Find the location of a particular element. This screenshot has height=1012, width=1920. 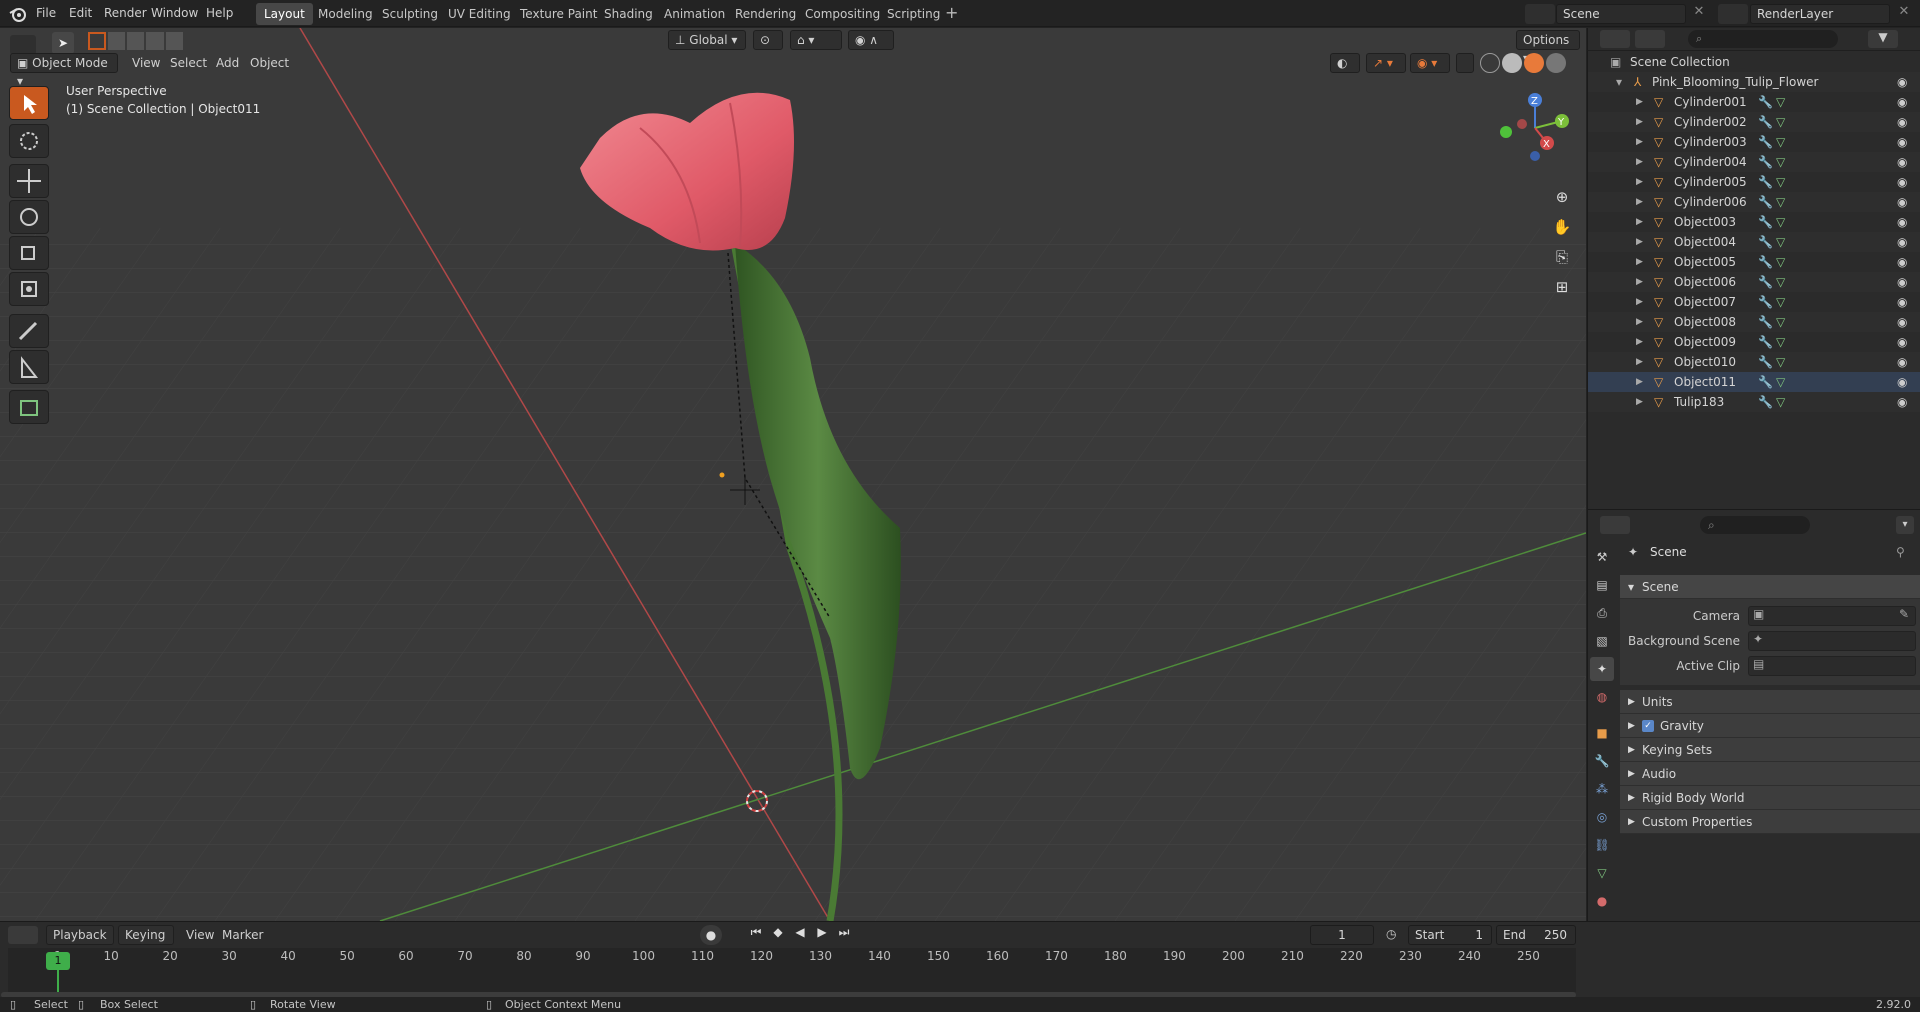

add-workspace-icon: + is located at coordinates (953, 13).